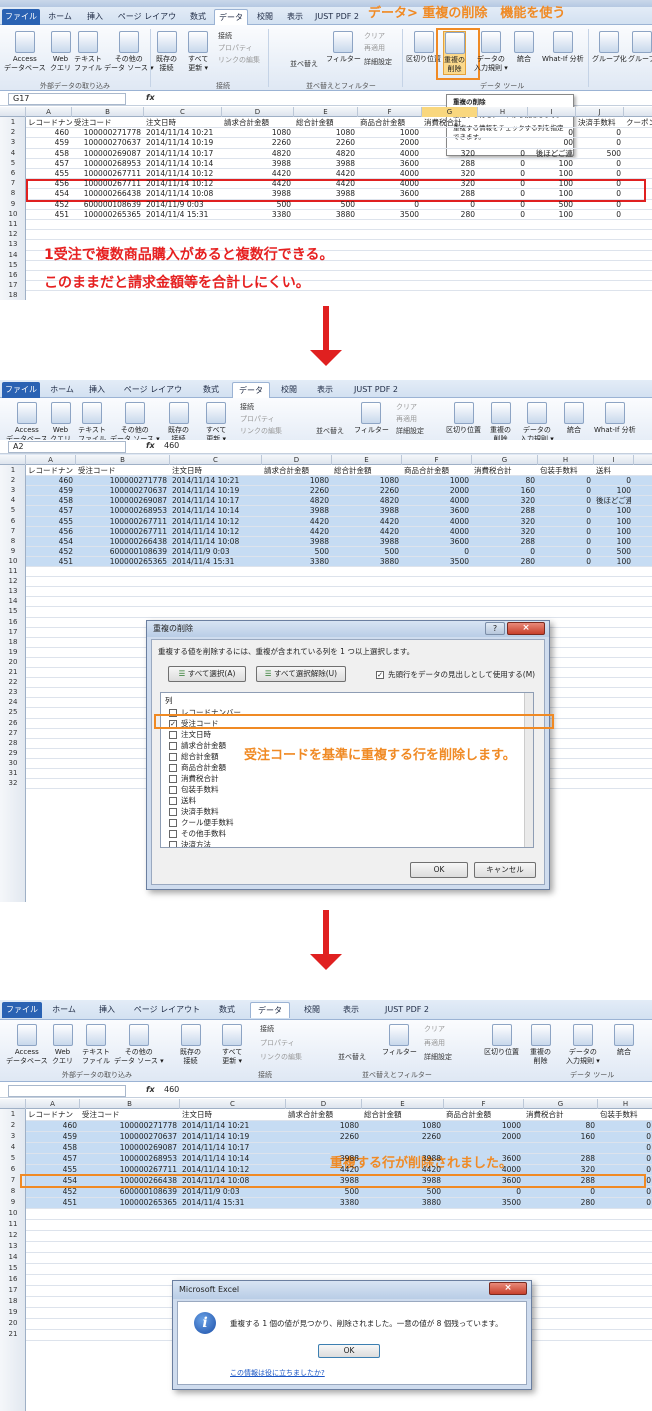 This screenshot has height=1411, width=652. I want to click on group-button: グループ化, so click(609, 47).